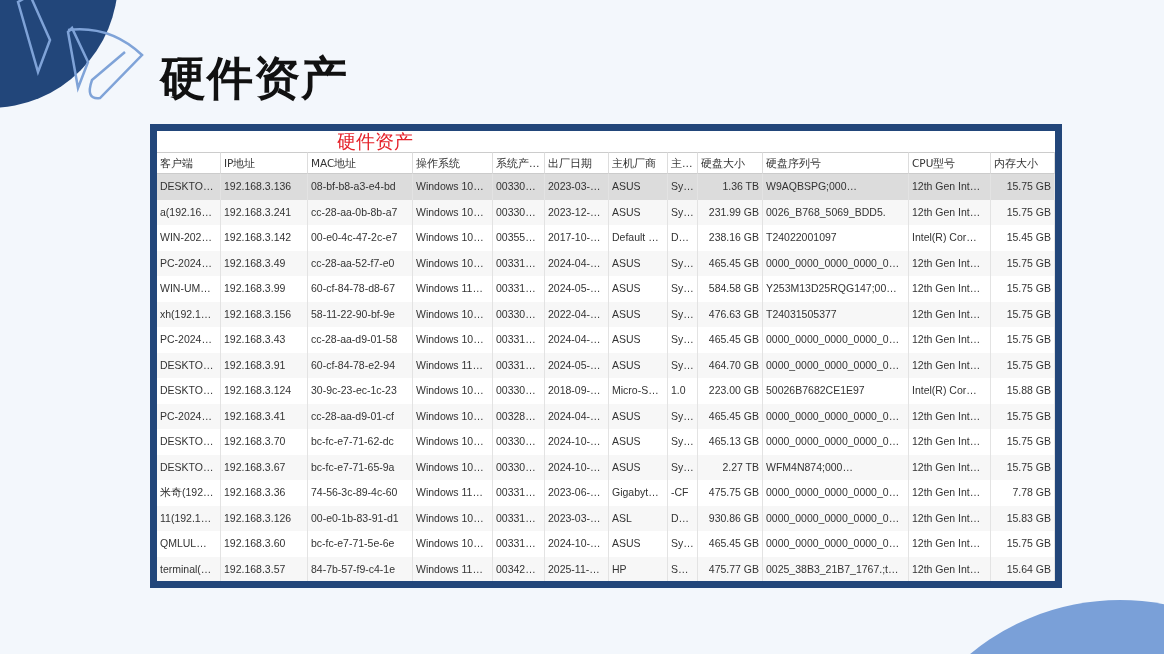 Image resolution: width=1164 pixels, height=654 pixels. Describe the element at coordinates (730, 314) in the screenshot. I see `table-cell: 476.63 GB` at that location.